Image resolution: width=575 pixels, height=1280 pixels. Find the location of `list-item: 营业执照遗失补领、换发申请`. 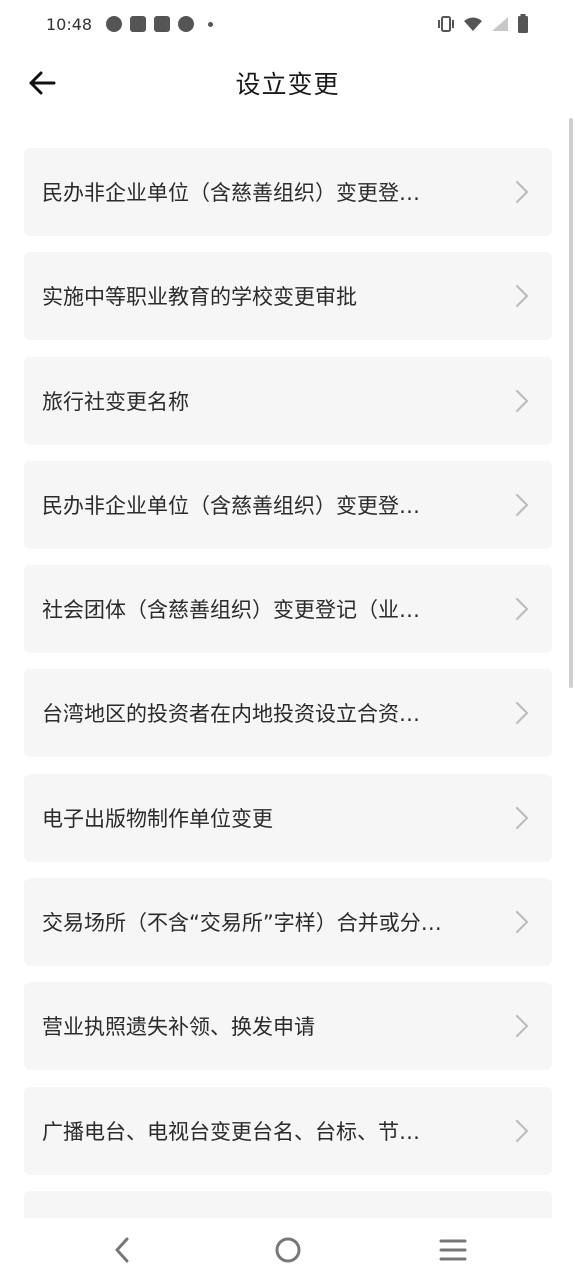

list-item: 营业执照遗失补领、换发申请 is located at coordinates (288, 1026).